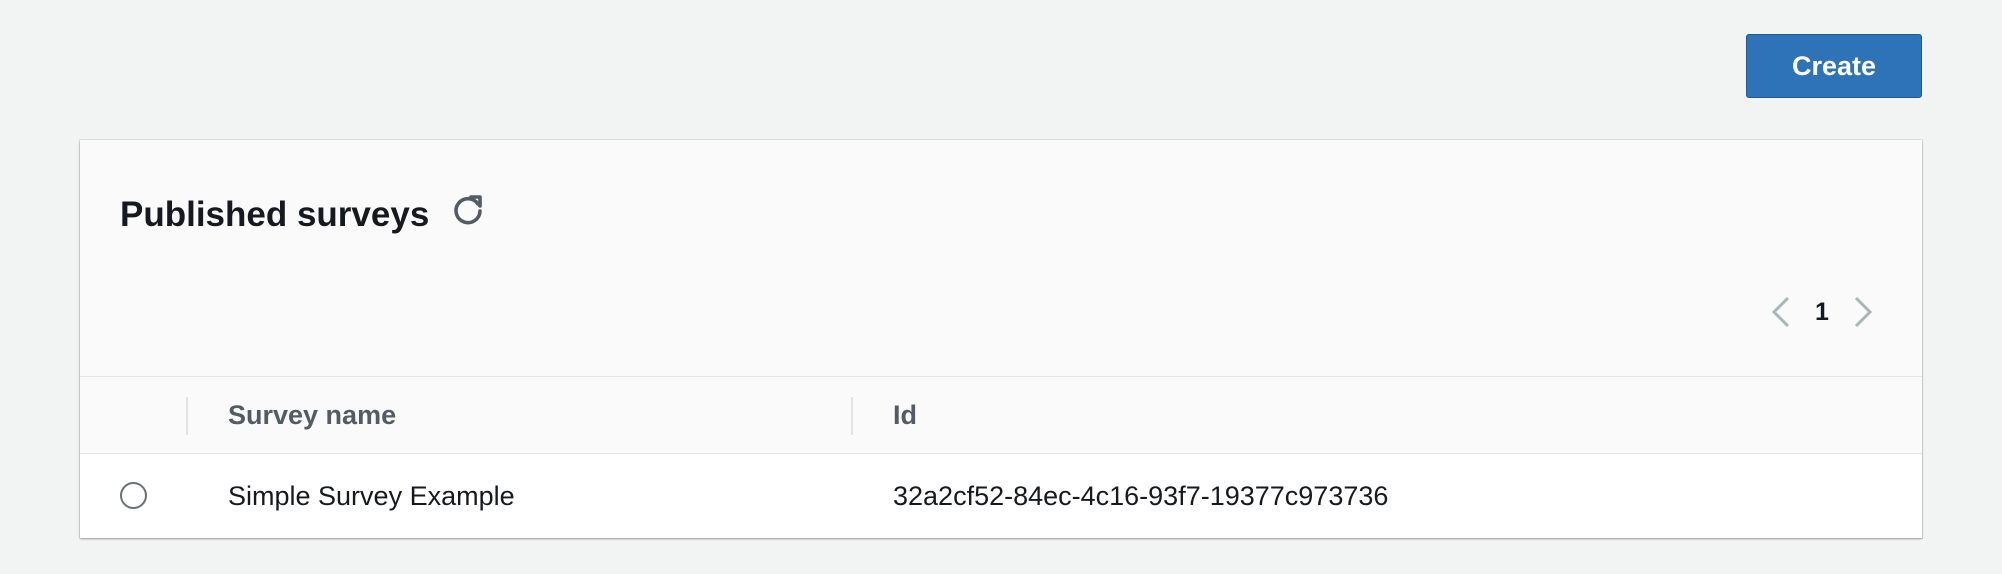 This screenshot has width=2002, height=574. Describe the element at coordinates (1863, 312) in the screenshot. I see `chevron-right-icon` at that location.